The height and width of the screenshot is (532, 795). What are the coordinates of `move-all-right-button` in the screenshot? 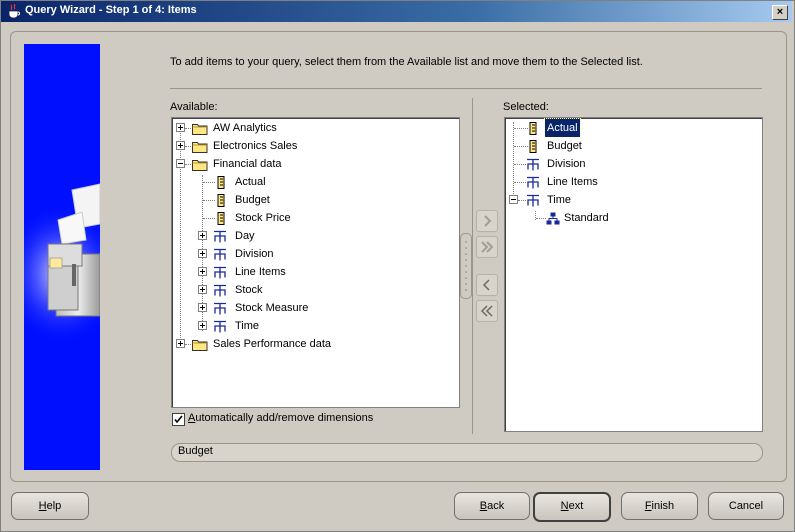 It's located at (487, 247).